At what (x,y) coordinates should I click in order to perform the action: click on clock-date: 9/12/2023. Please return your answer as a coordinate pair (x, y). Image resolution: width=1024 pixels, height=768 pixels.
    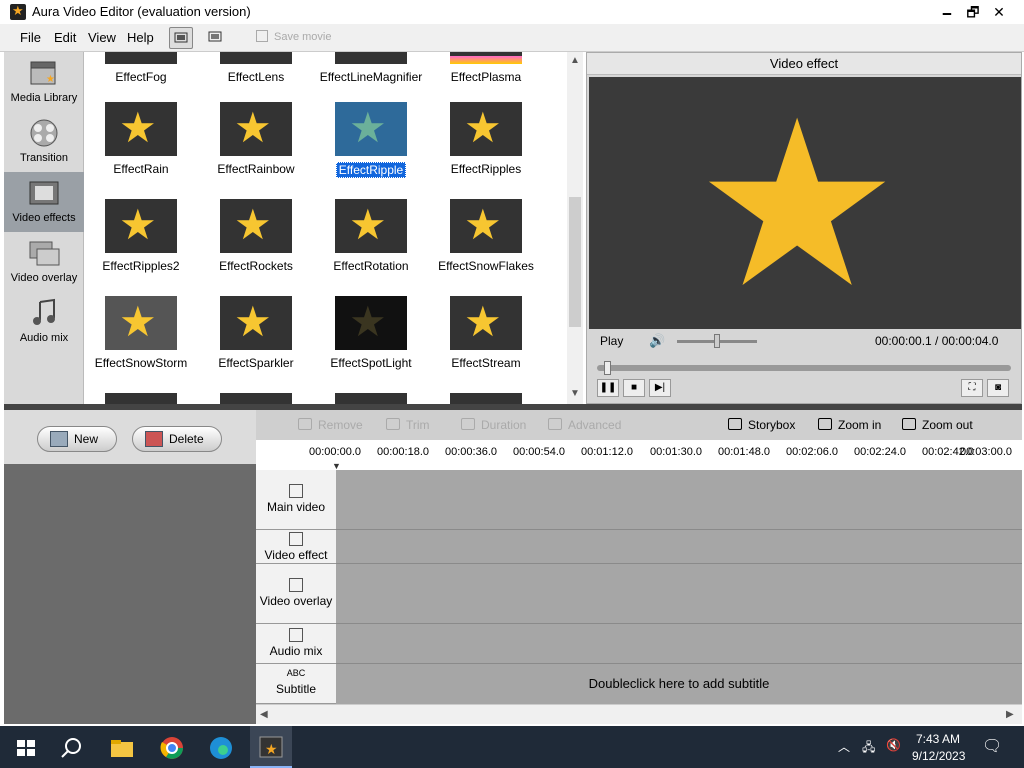
    Looking at the image, I should click on (938, 756).